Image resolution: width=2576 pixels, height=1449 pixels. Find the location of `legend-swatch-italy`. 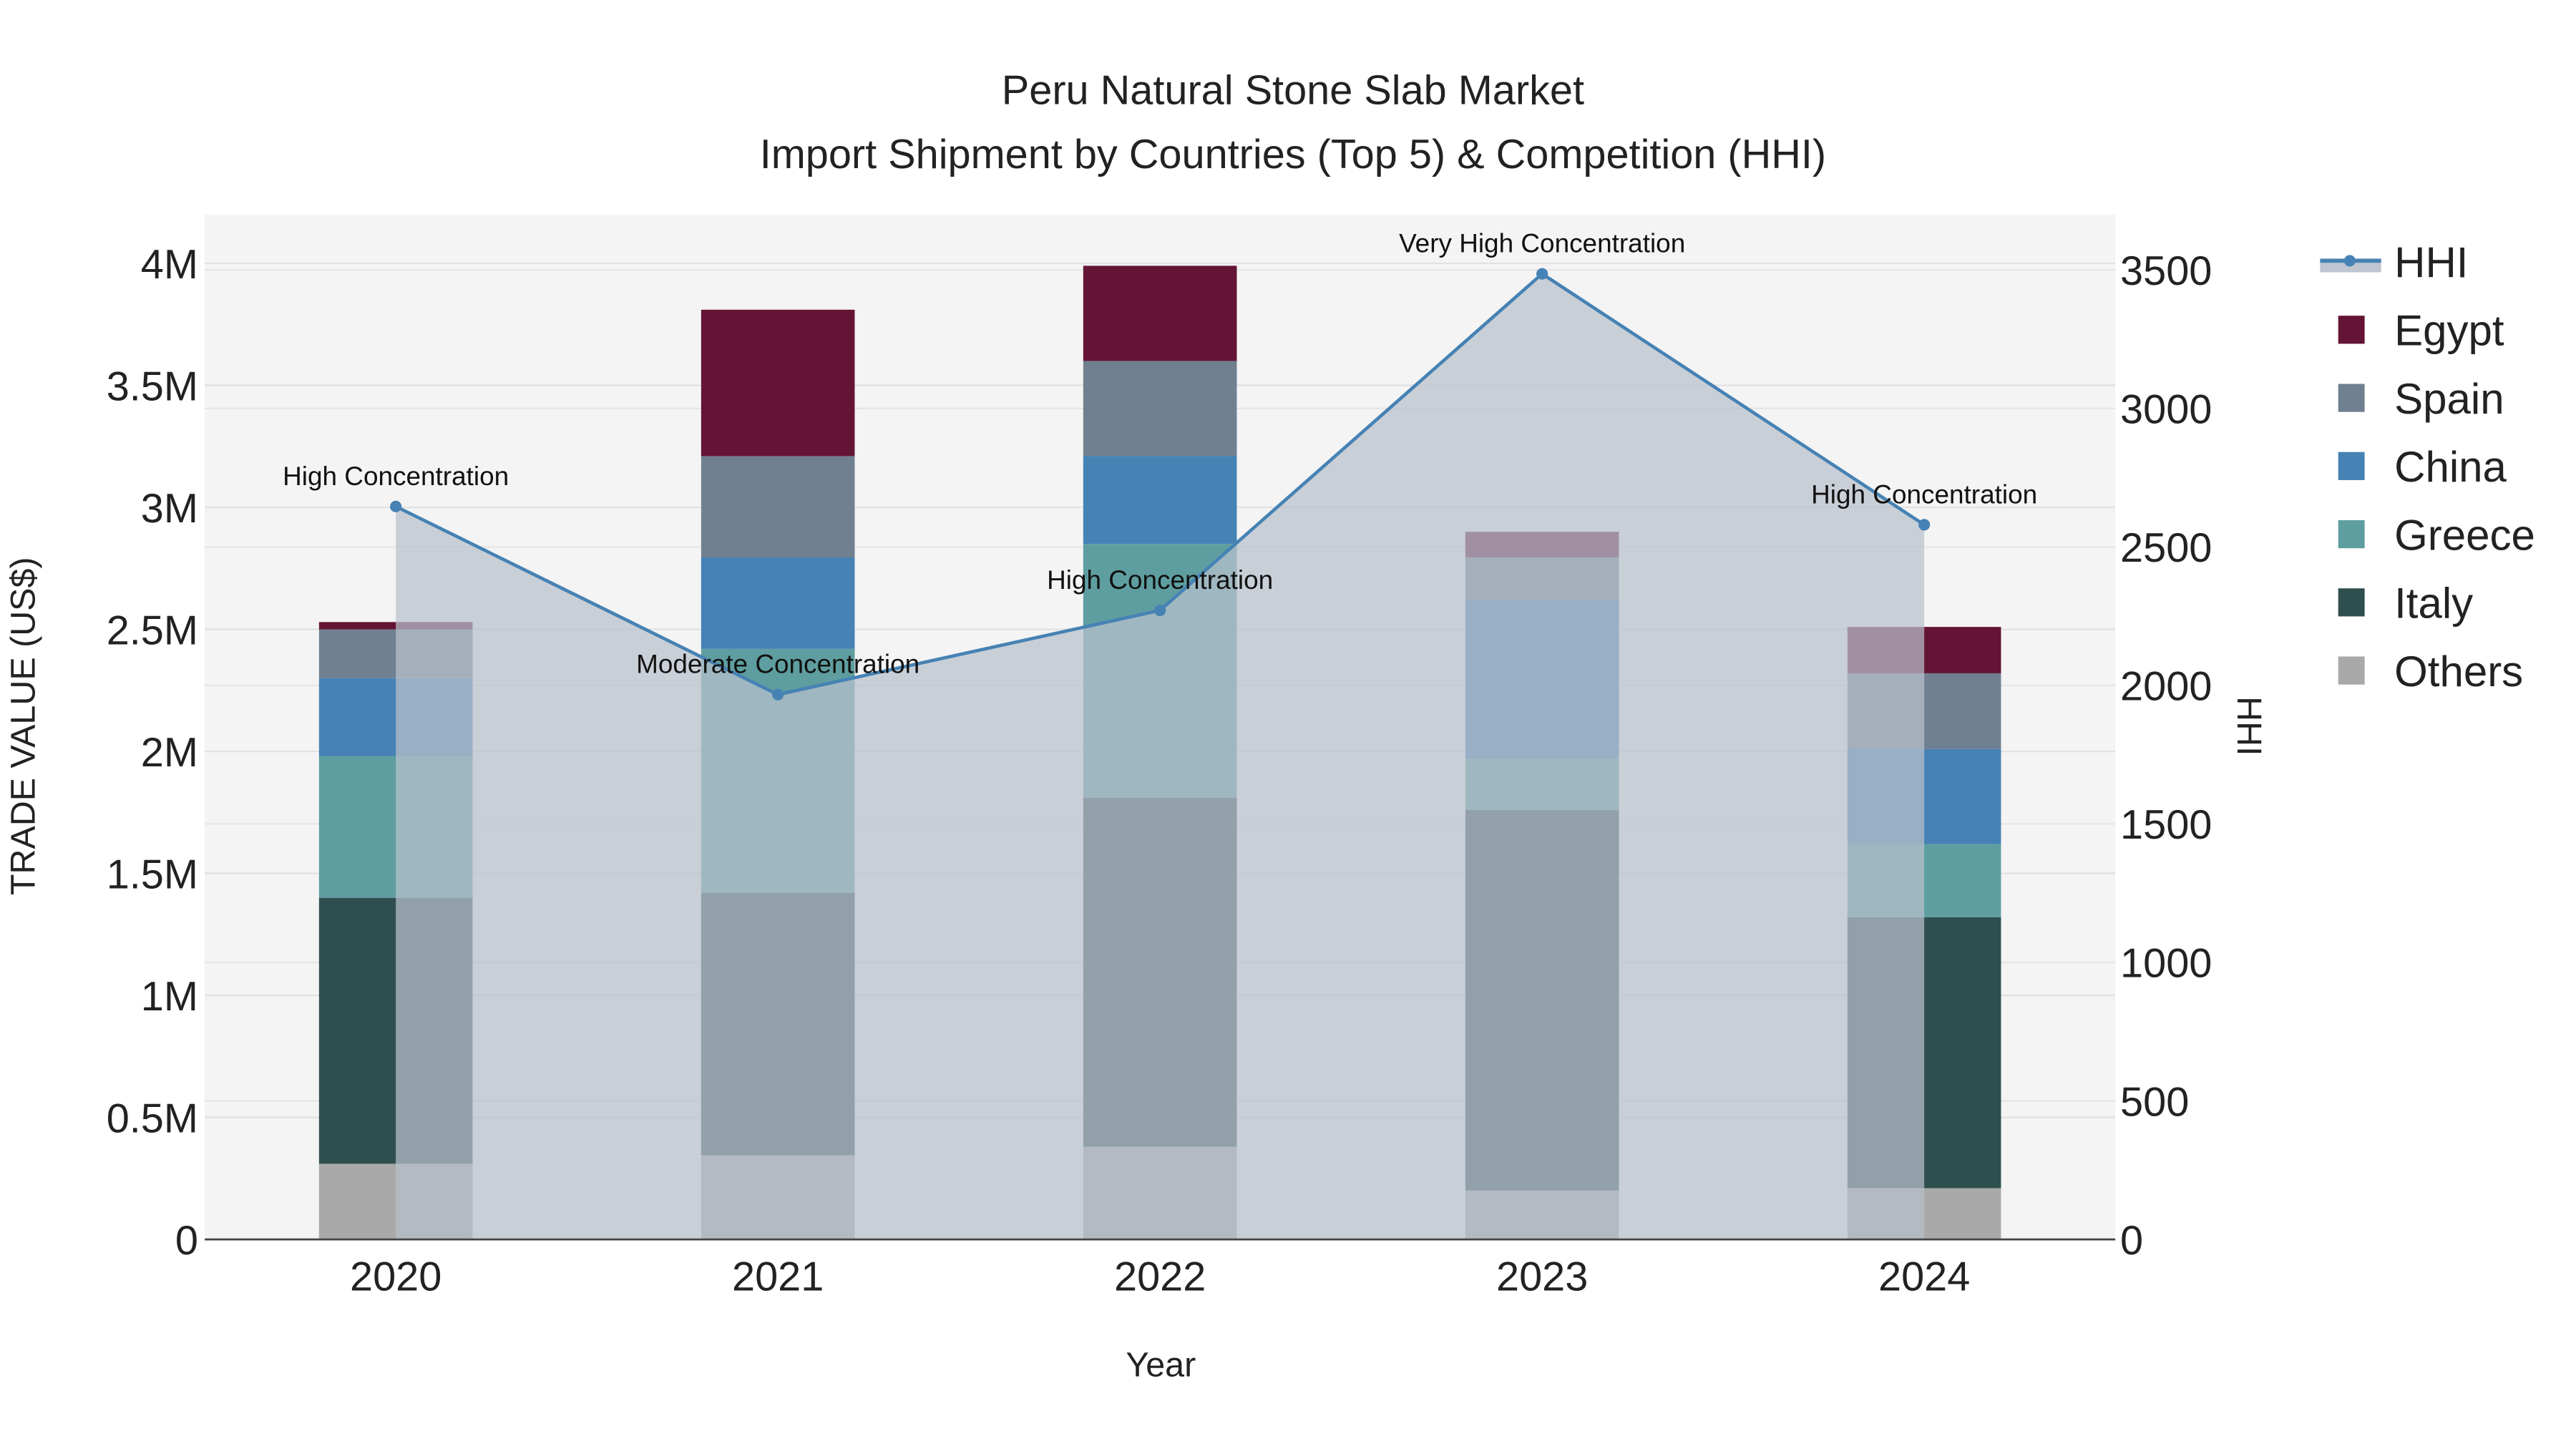

legend-swatch-italy is located at coordinates (2351, 602).